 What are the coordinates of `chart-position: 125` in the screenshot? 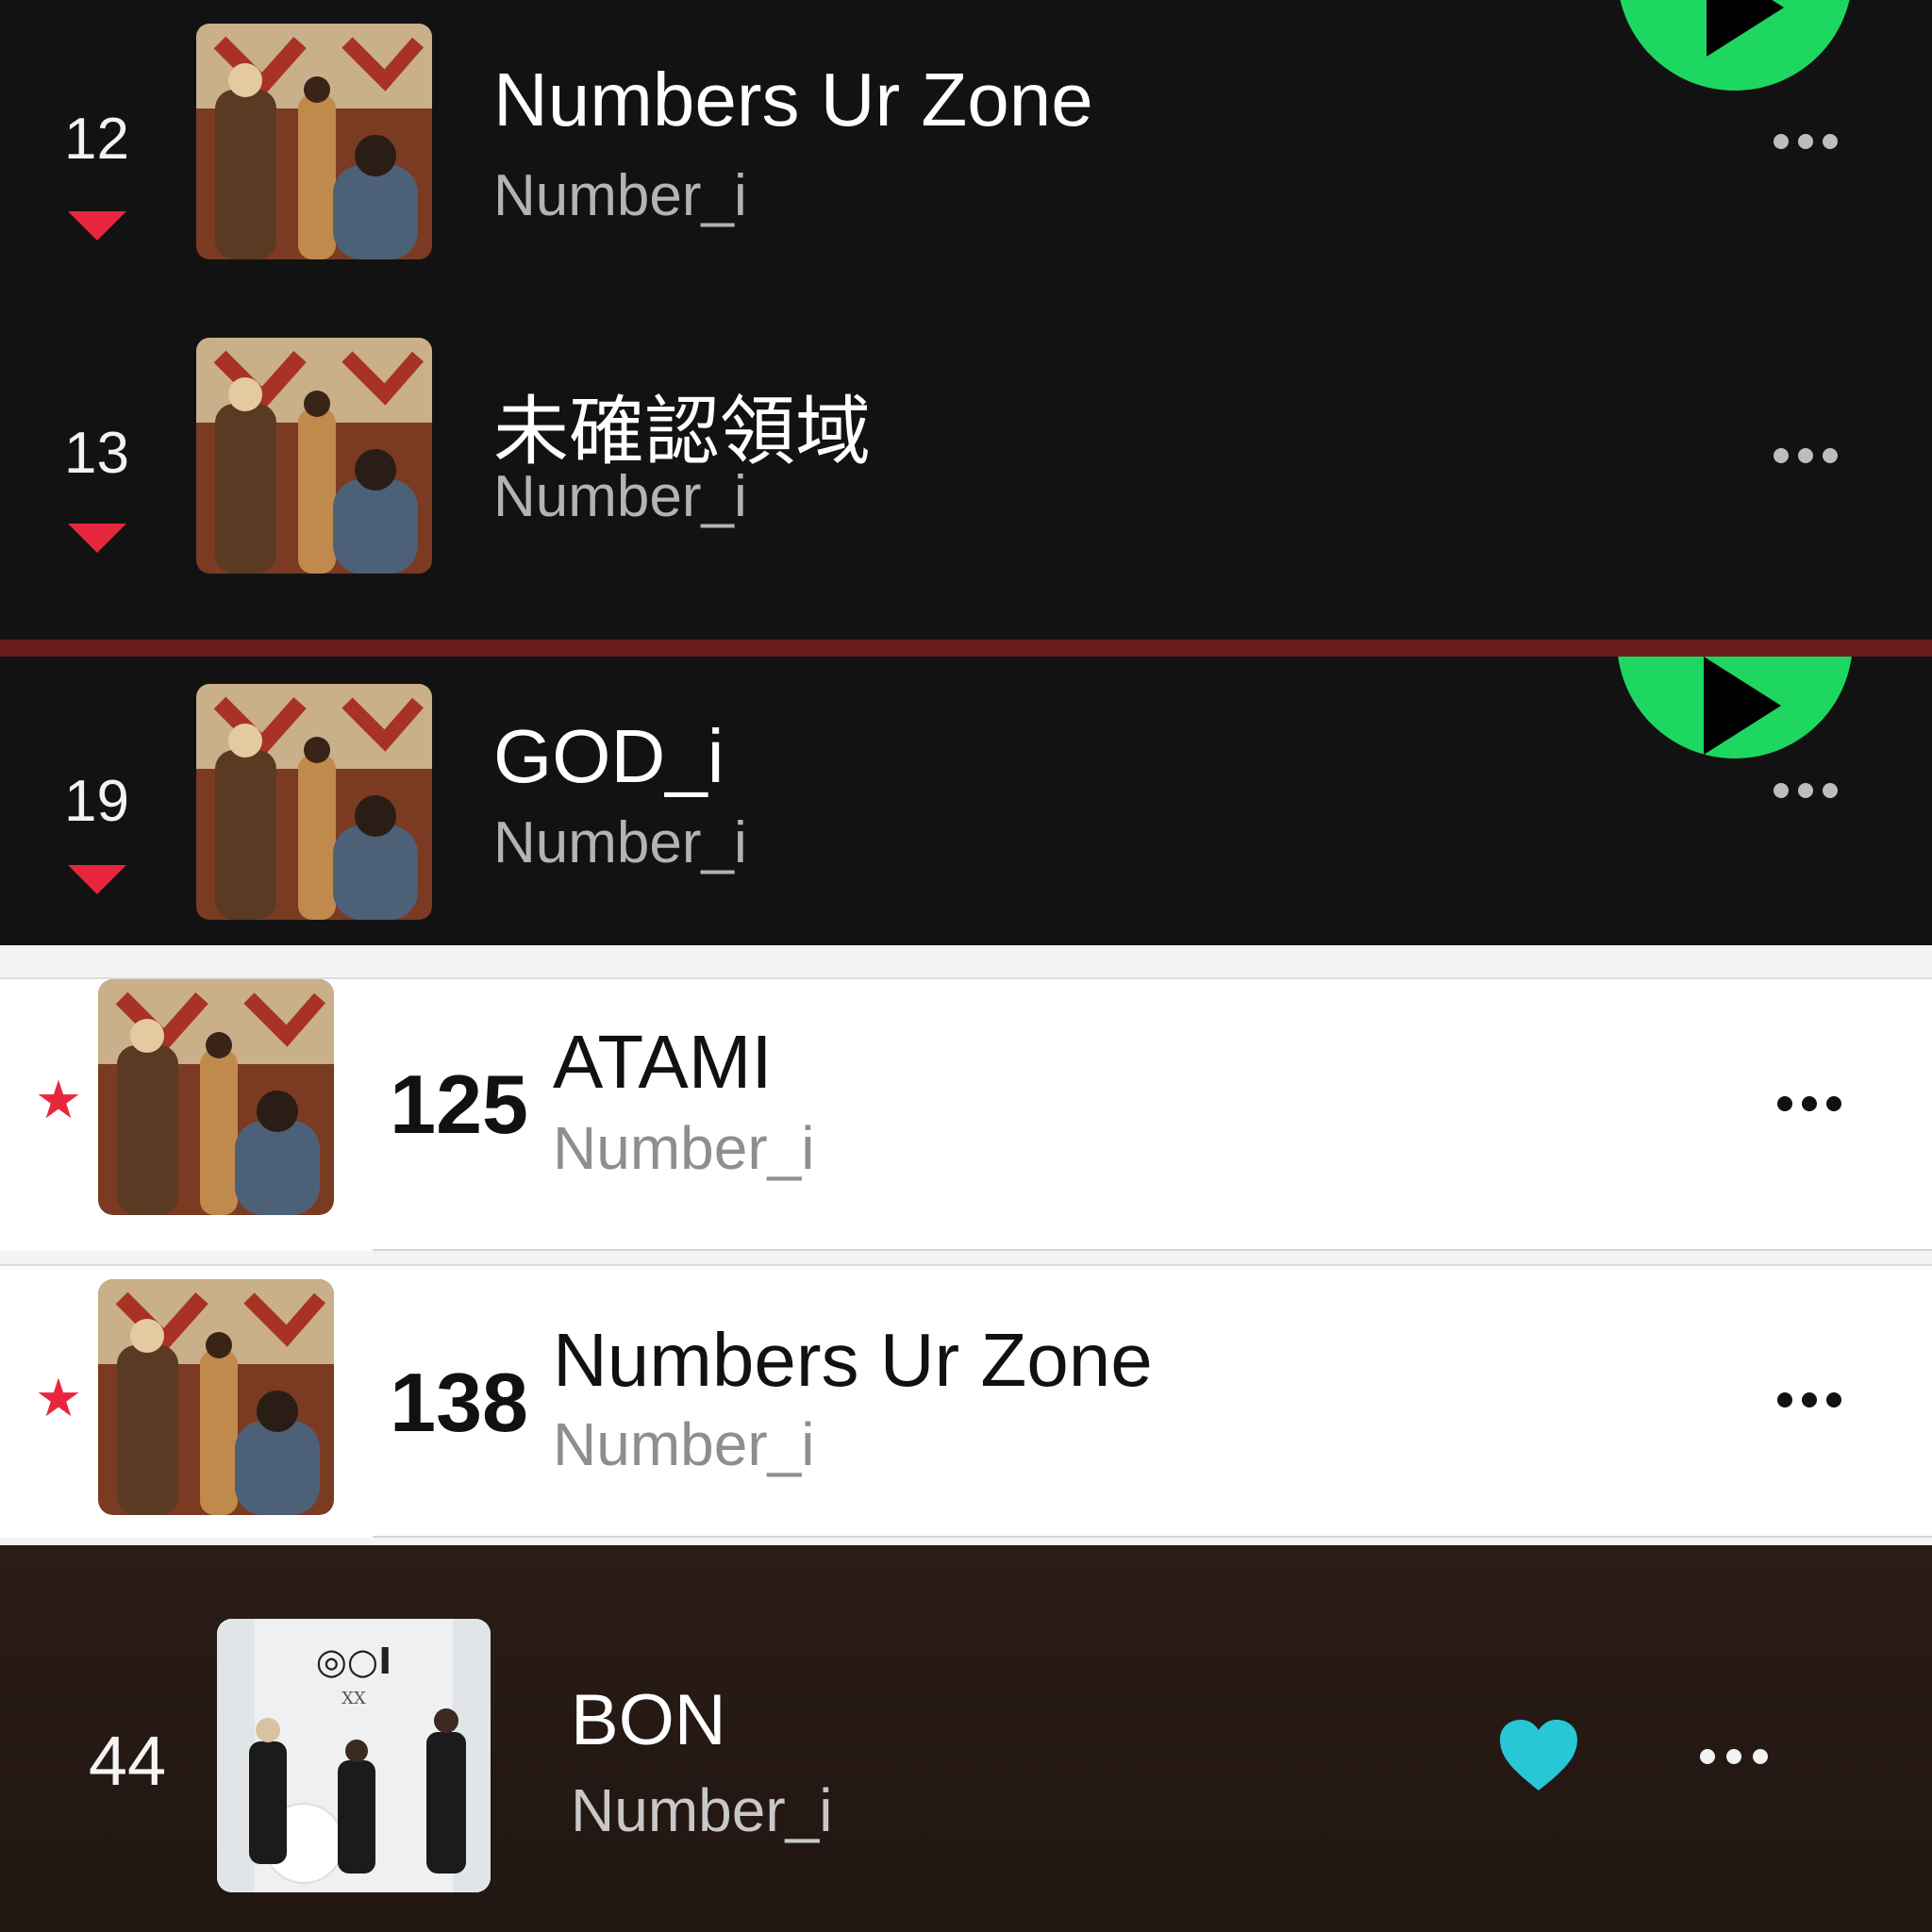 It's located at (459, 1104).